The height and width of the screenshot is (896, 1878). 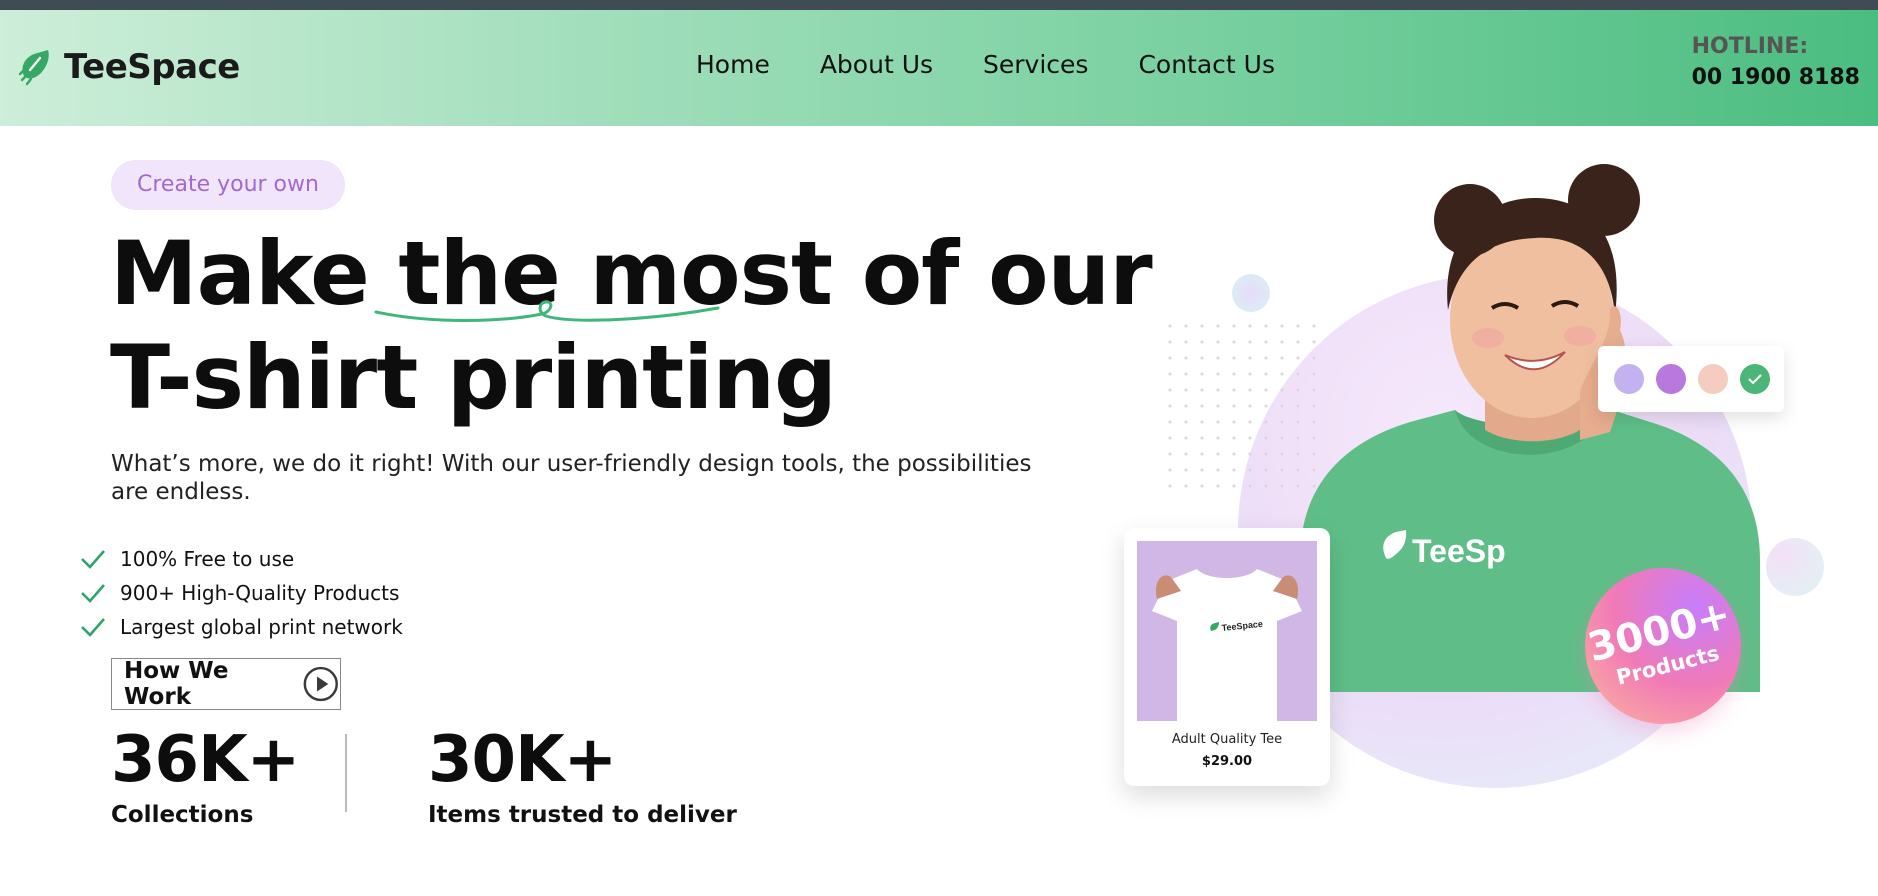 What do you see at coordinates (261, 627) in the screenshot?
I see `feature-text: Largest global print network` at bounding box center [261, 627].